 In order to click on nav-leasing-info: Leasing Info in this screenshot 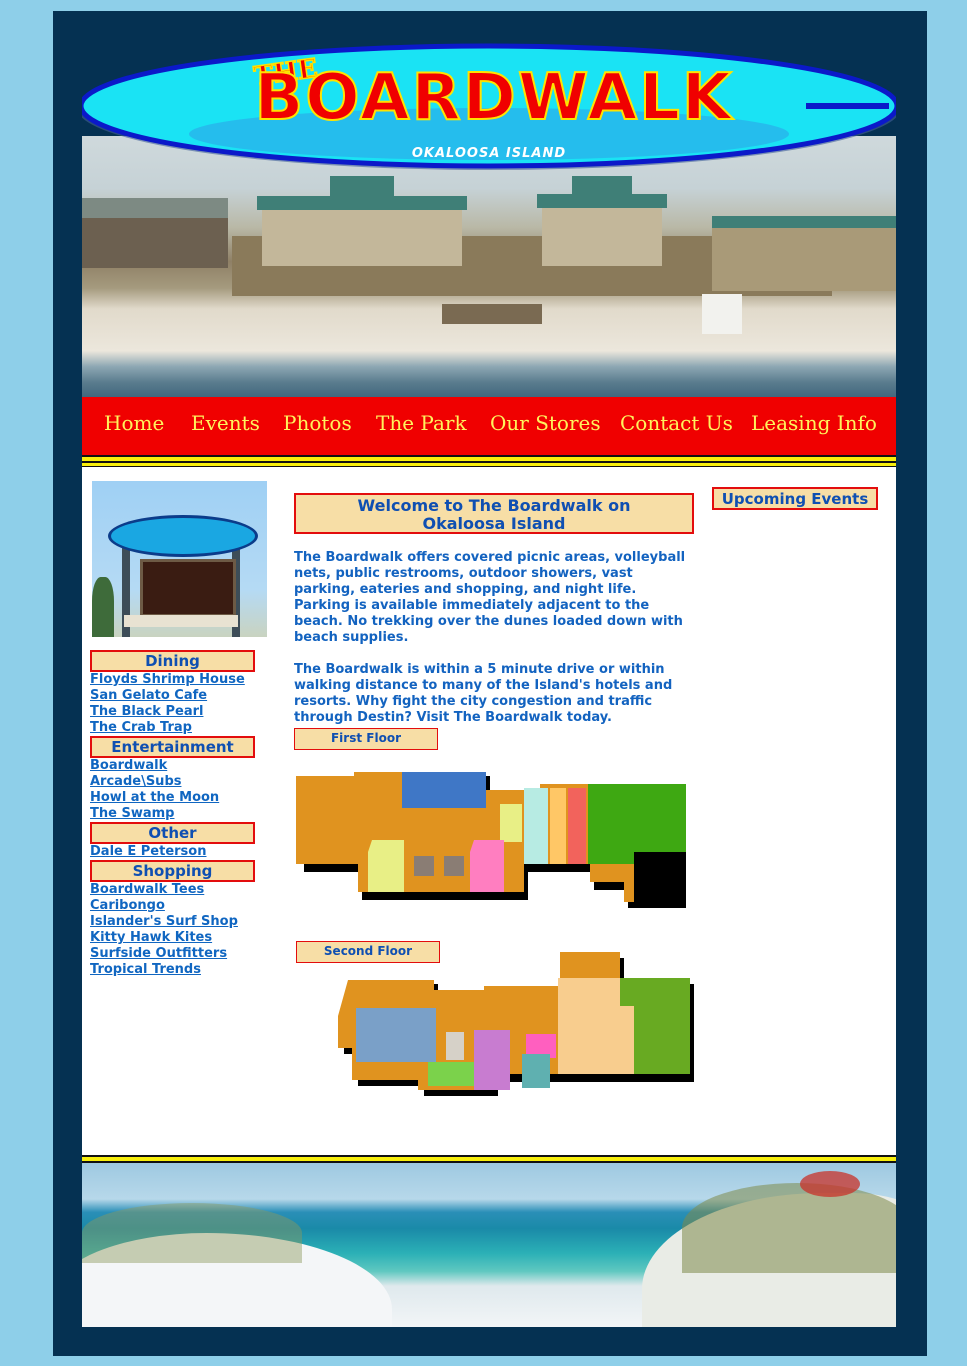, I will do `click(814, 423)`.